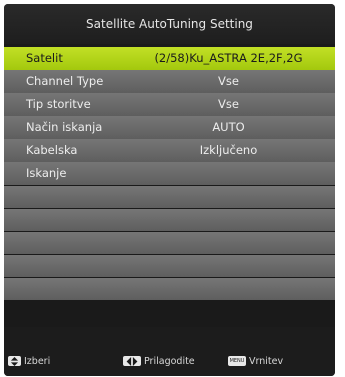  What do you see at coordinates (46, 173) in the screenshot?
I see `row-label: Iskanje` at bounding box center [46, 173].